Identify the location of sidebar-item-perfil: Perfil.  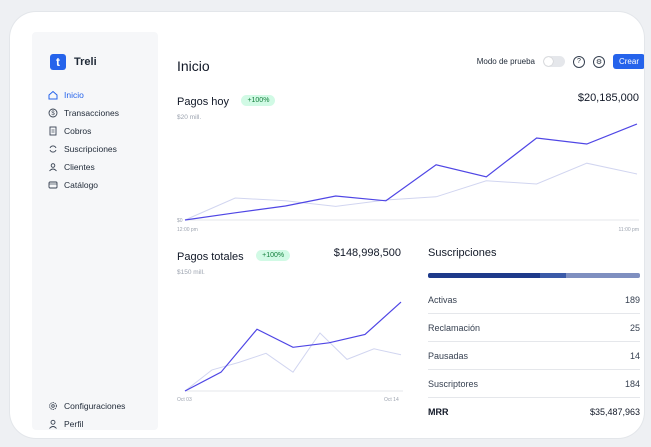
(86, 424).